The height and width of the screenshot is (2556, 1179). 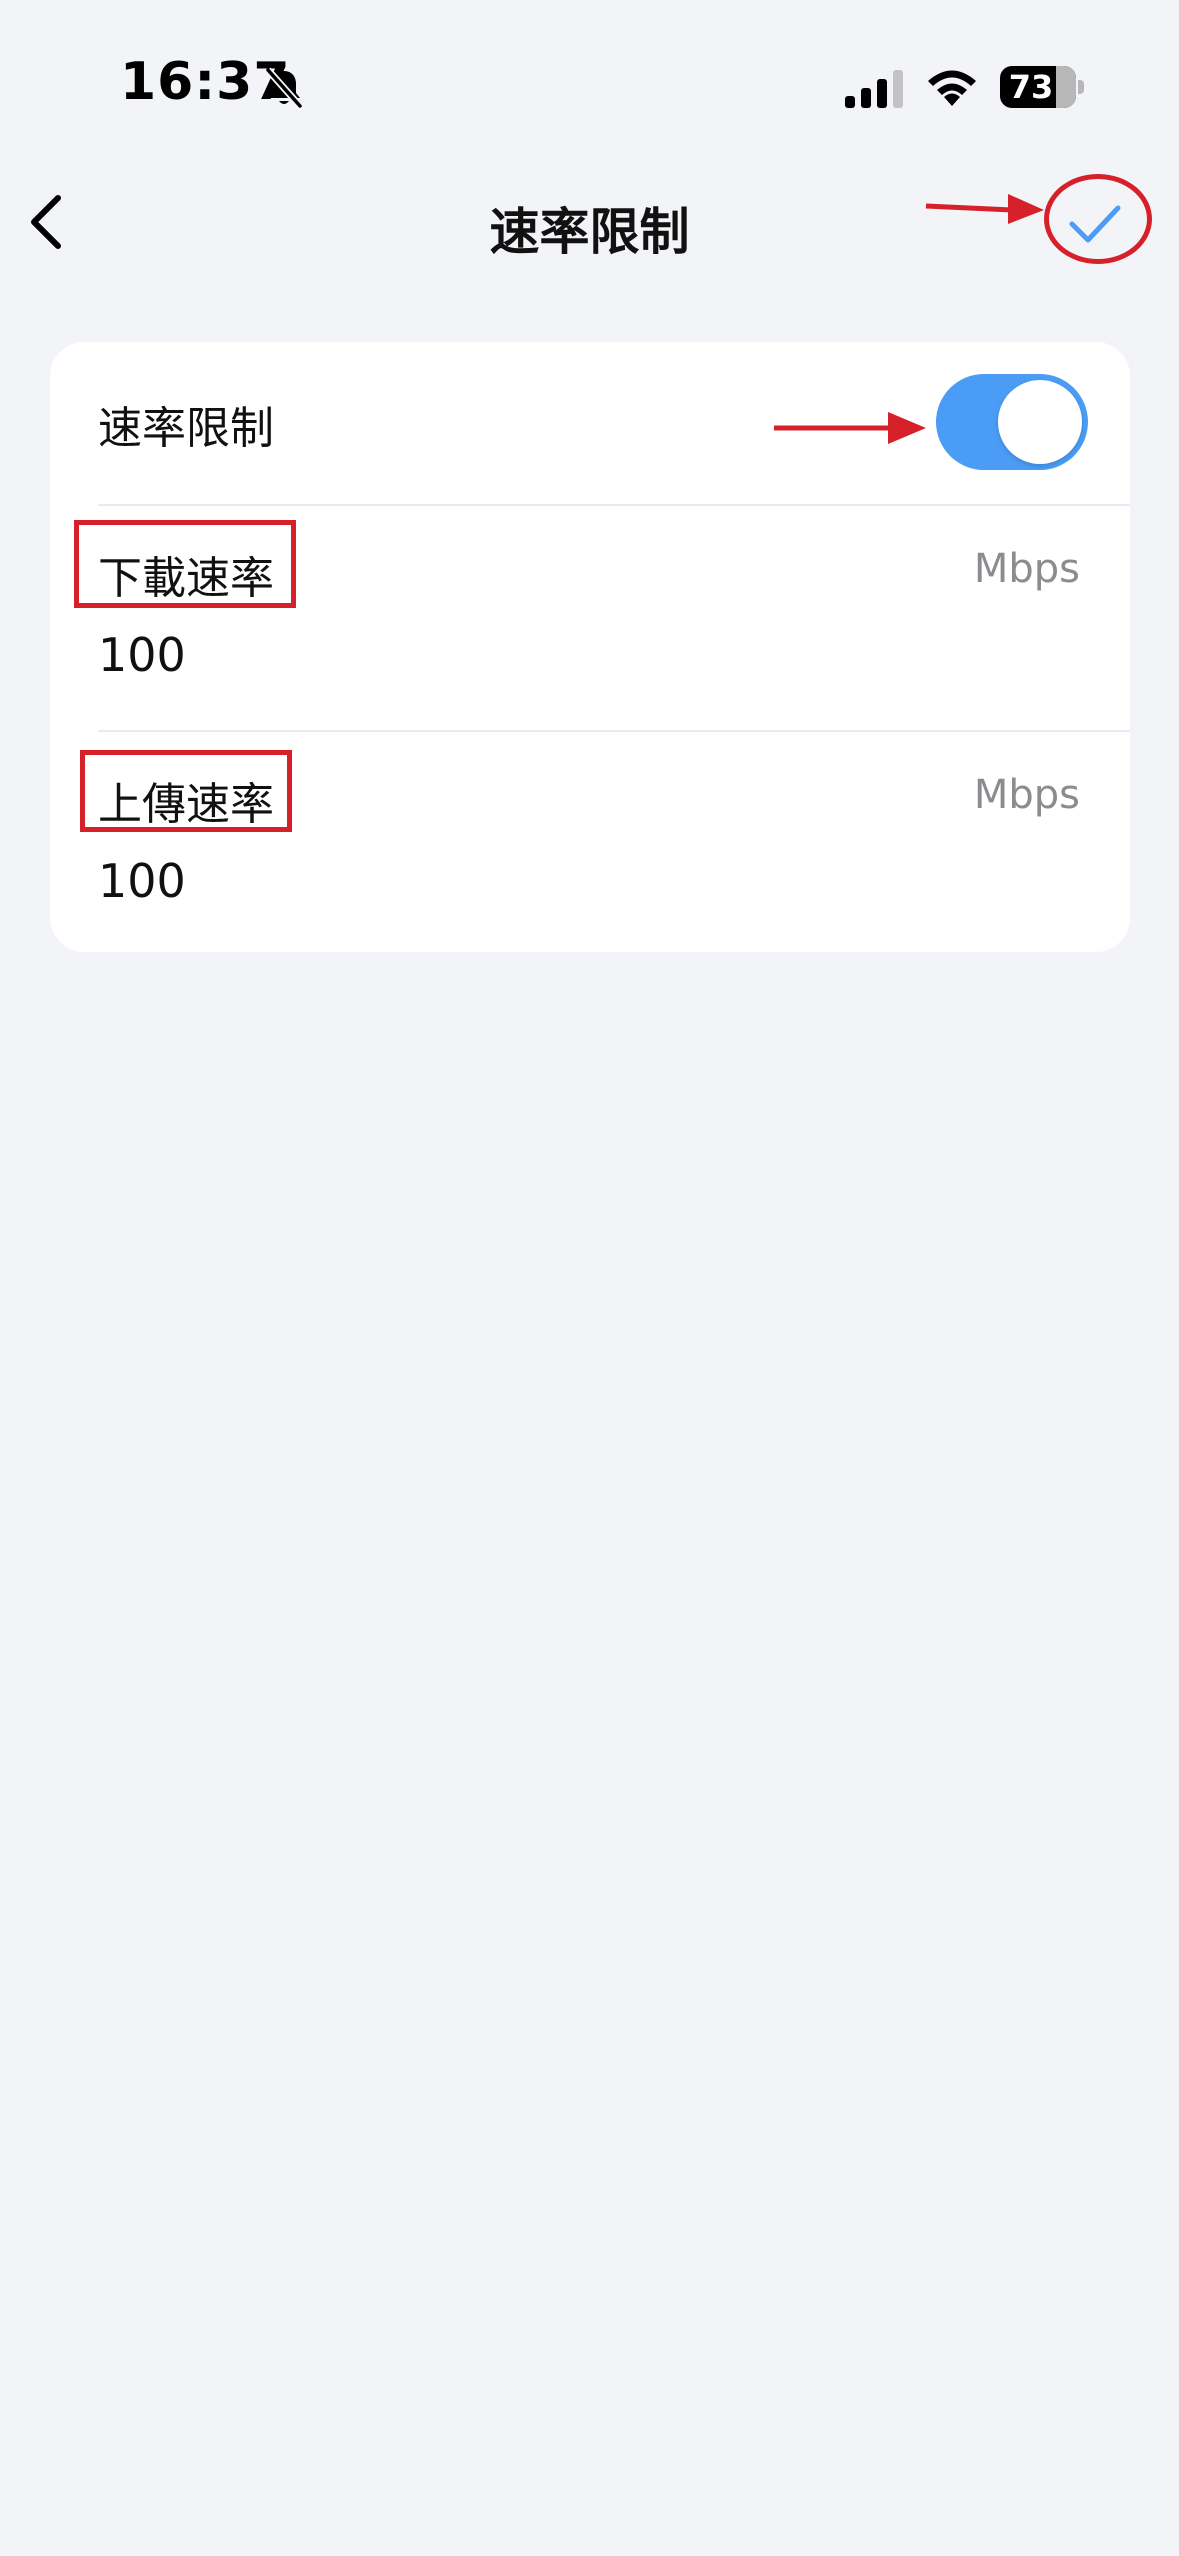 I want to click on upload-rate-unit: Mbps, so click(x=1026, y=795).